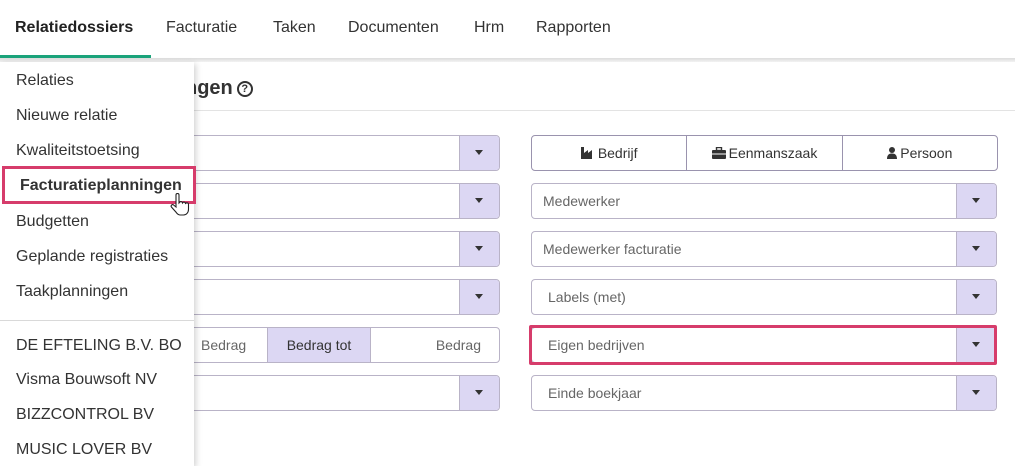 This screenshot has height=466, width=1015. What do you see at coordinates (586, 153) in the screenshot?
I see `factory-icon` at bounding box center [586, 153].